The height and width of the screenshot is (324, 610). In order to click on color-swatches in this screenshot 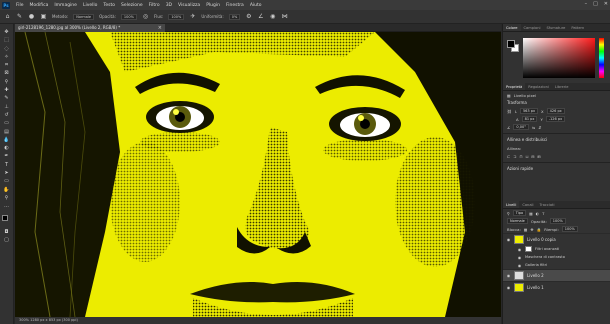, I will do `click(6, 220)`.